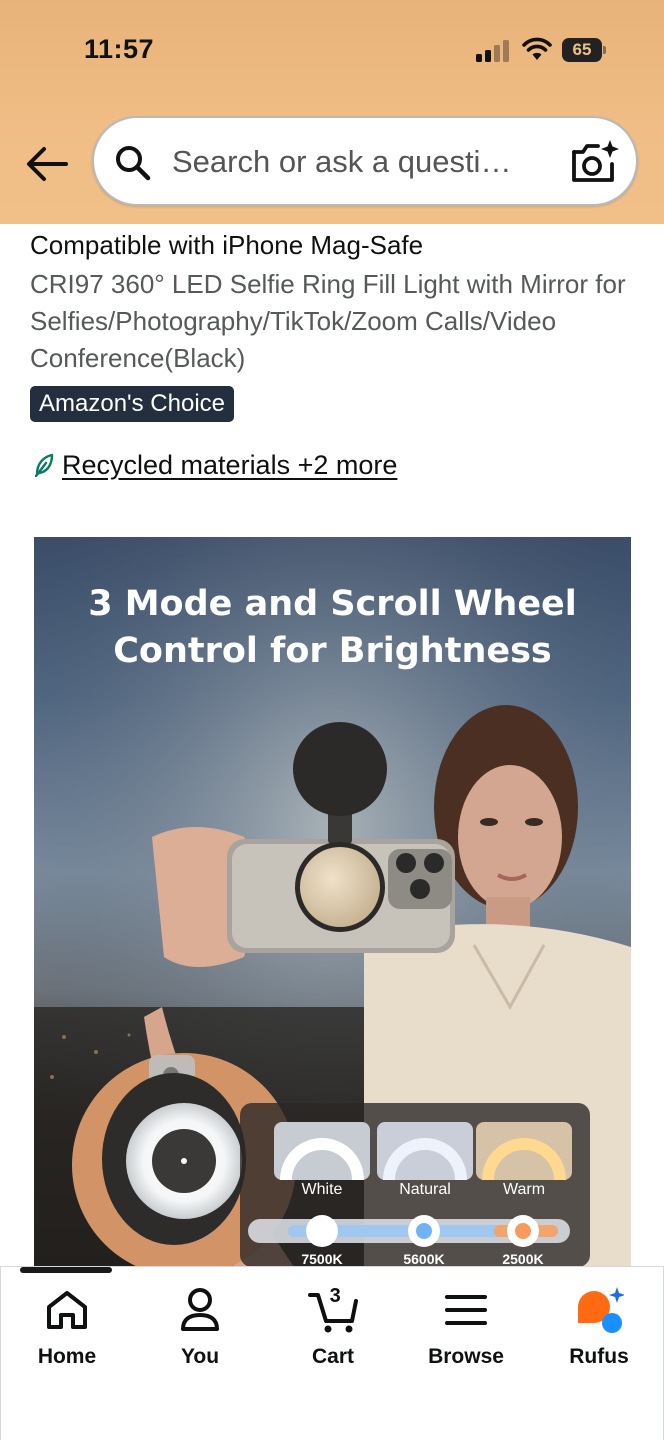  What do you see at coordinates (424, 1259) in the screenshot?
I see `kelvin-label-natural: 5600K` at bounding box center [424, 1259].